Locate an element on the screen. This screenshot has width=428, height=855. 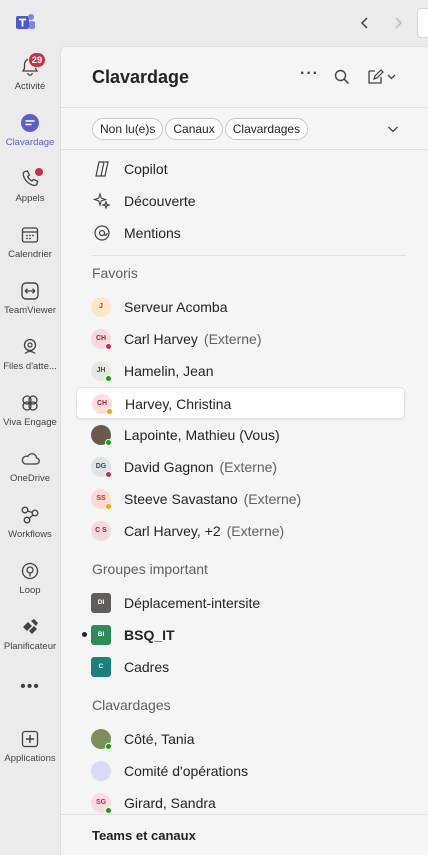
chevron-down-icon is located at coordinates (393, 129).